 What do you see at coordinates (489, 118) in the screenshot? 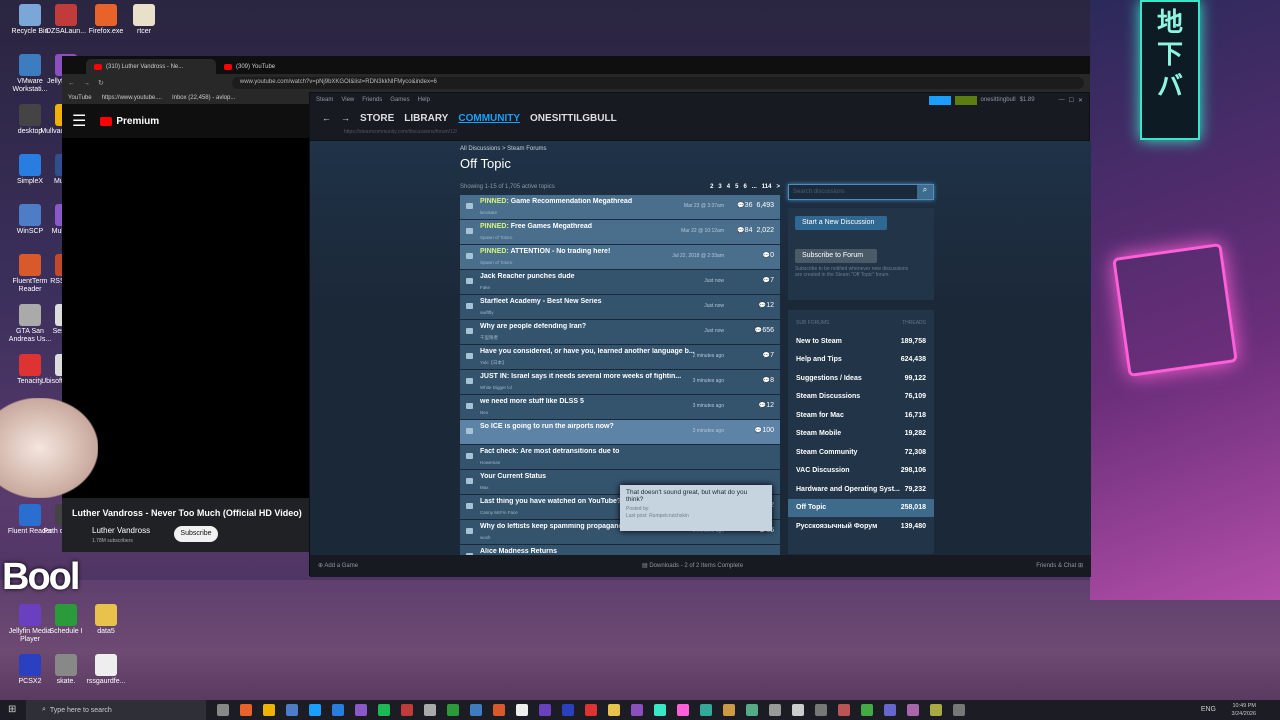
I see `nav-community: COMMUNITY` at bounding box center [489, 118].